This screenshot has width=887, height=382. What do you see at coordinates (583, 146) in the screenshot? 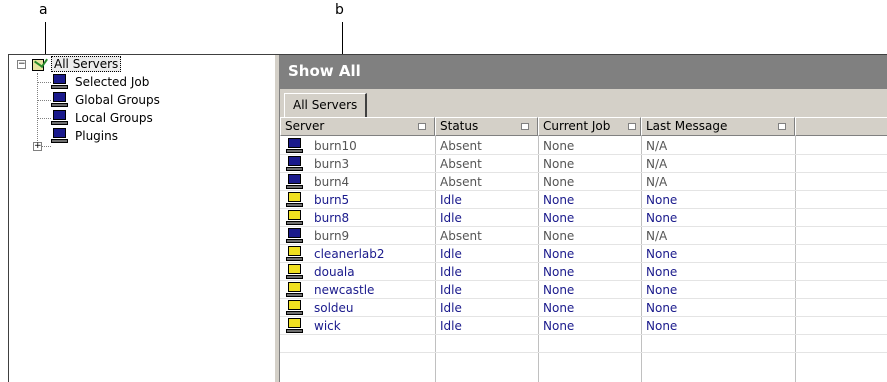
I see `table-row: burn10 Absent None N/A` at bounding box center [583, 146].